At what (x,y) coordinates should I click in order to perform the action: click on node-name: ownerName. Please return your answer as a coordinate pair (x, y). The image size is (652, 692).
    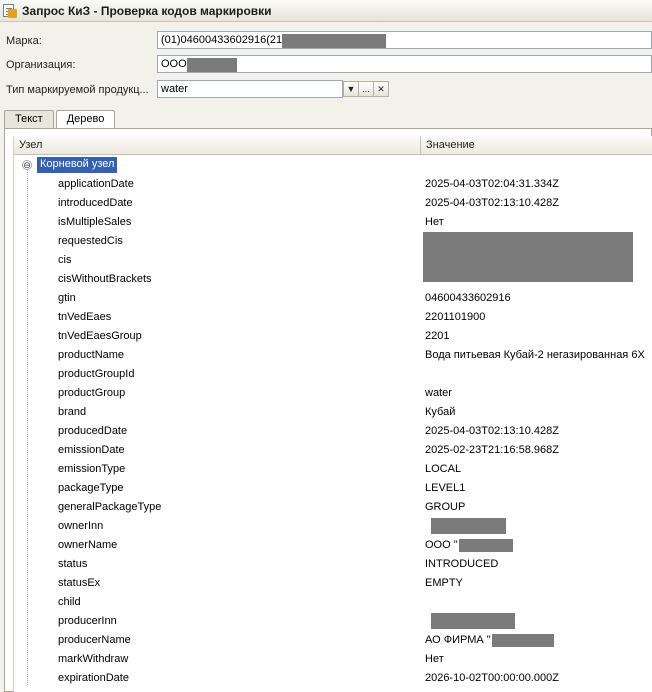
    Looking at the image, I should click on (88, 545).